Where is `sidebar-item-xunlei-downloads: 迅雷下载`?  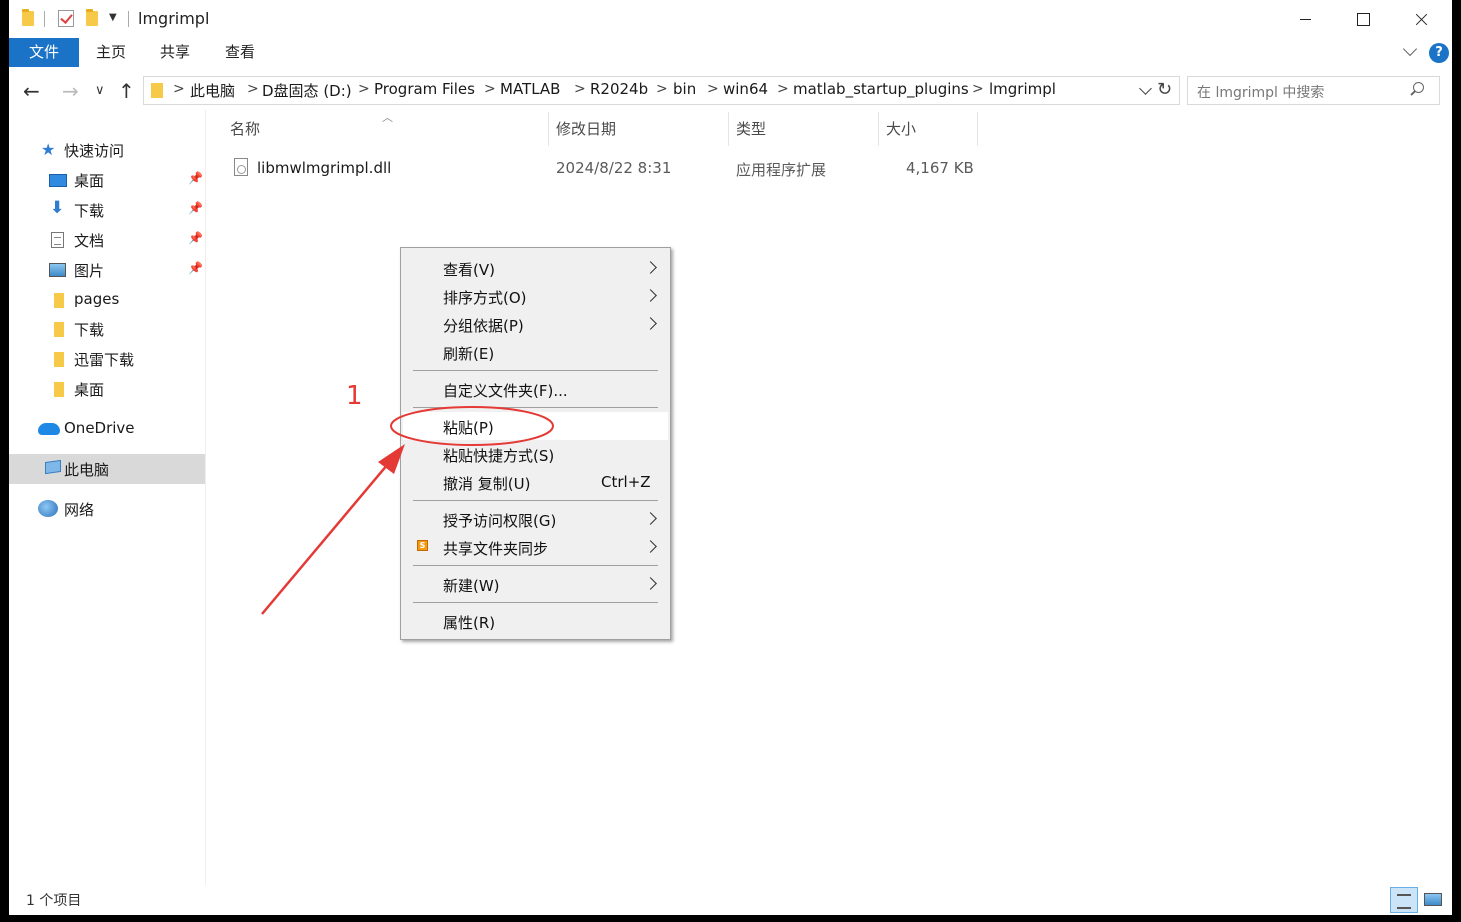 sidebar-item-xunlei-downloads: 迅雷下载 is located at coordinates (107, 359).